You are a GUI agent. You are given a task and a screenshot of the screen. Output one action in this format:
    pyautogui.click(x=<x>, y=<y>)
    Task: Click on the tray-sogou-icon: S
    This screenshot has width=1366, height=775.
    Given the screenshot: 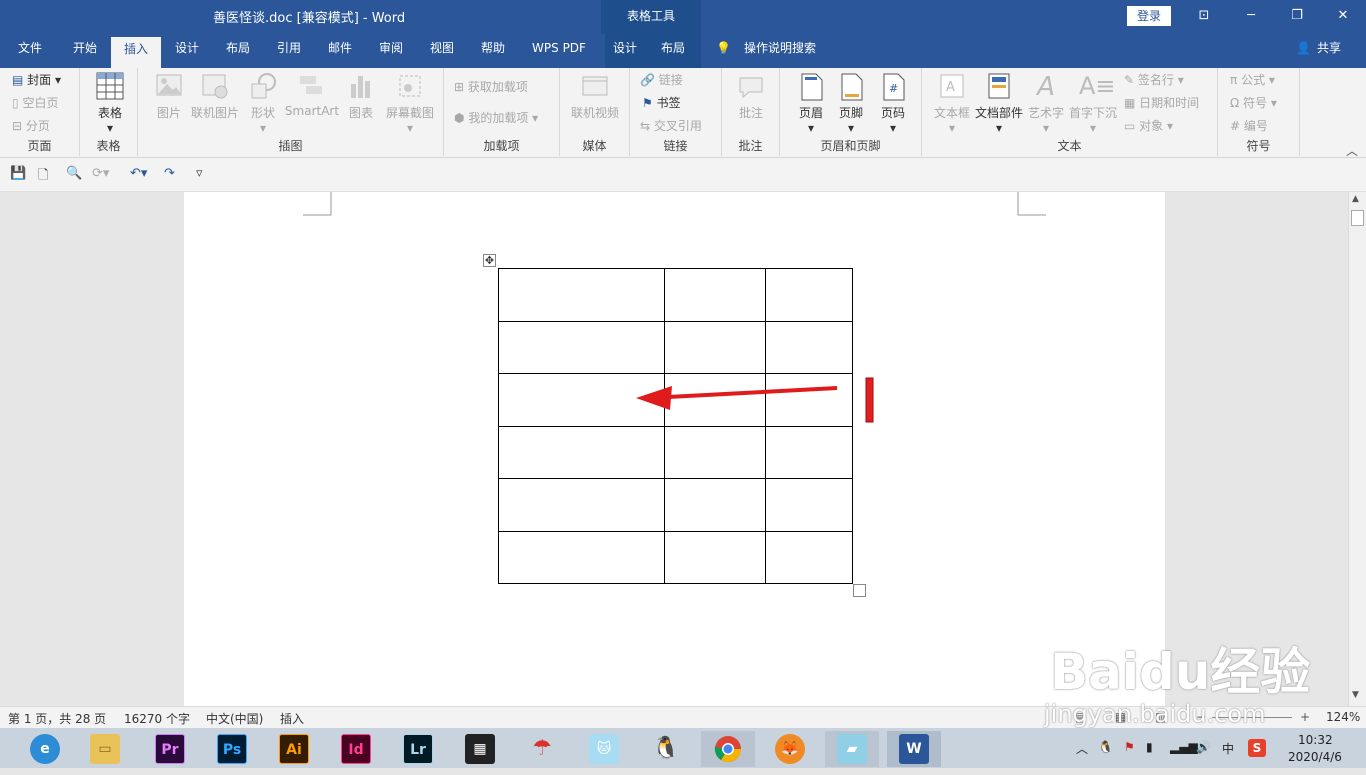 What is the action you would take?
    pyautogui.click(x=1257, y=748)
    